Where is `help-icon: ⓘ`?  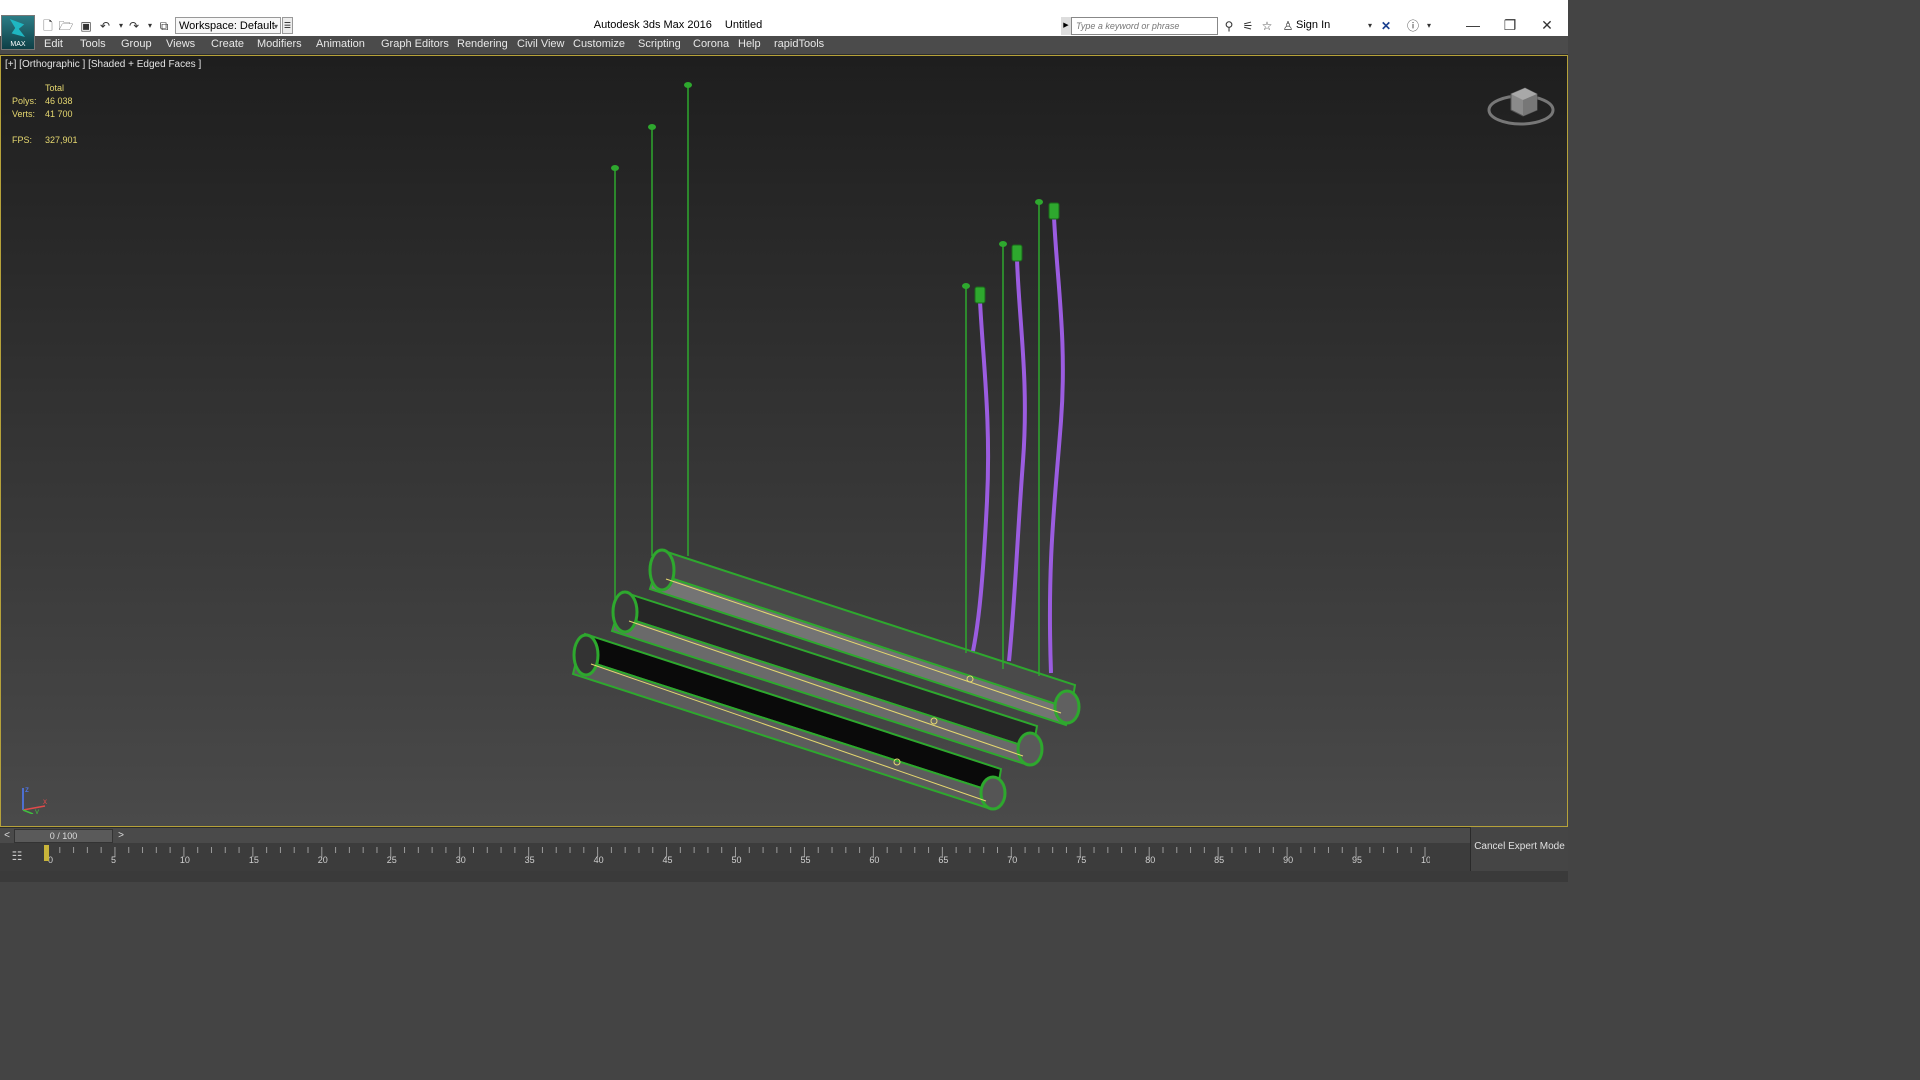
help-icon: ⓘ is located at coordinates (1413, 26).